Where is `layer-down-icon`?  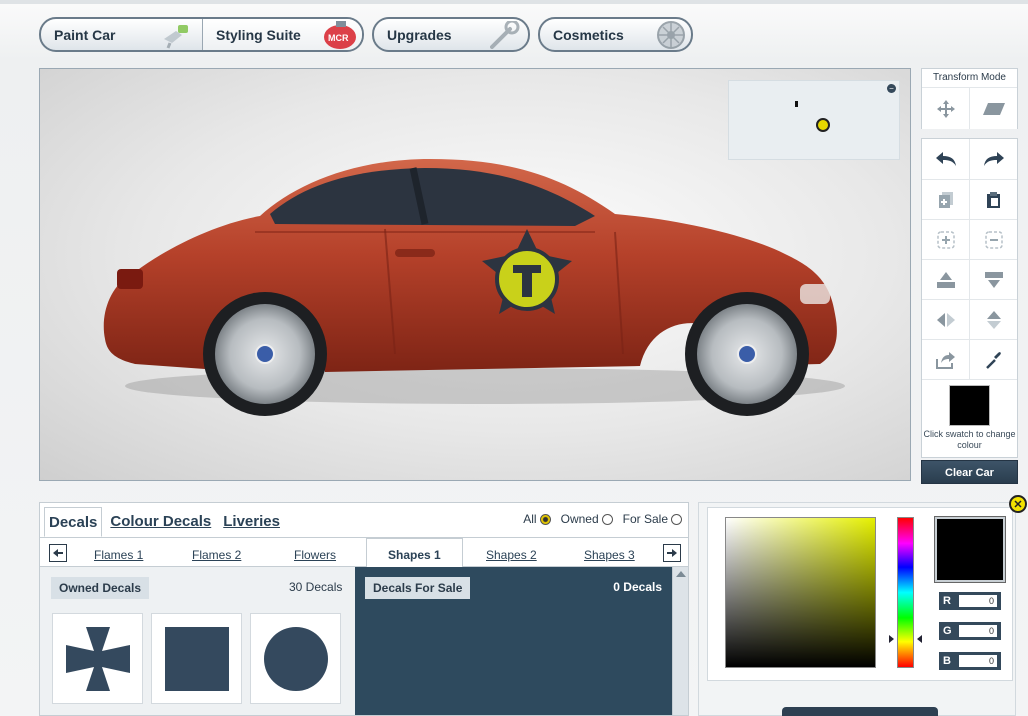 layer-down-icon is located at coordinates (993, 279).